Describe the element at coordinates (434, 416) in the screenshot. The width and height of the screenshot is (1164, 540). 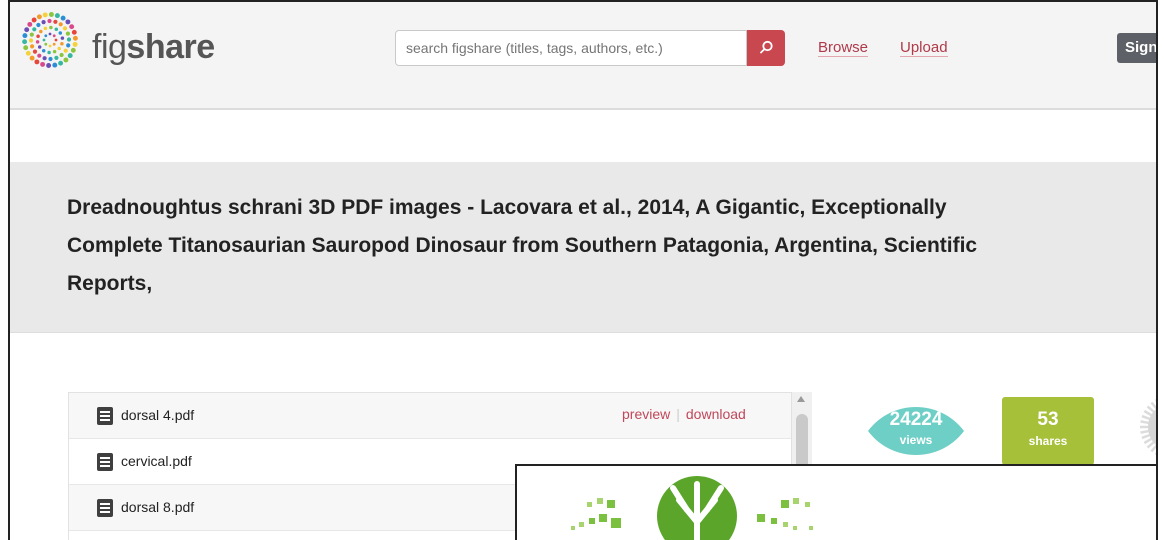
I see `file-row: dorsal 4.pdf preview | download` at that location.